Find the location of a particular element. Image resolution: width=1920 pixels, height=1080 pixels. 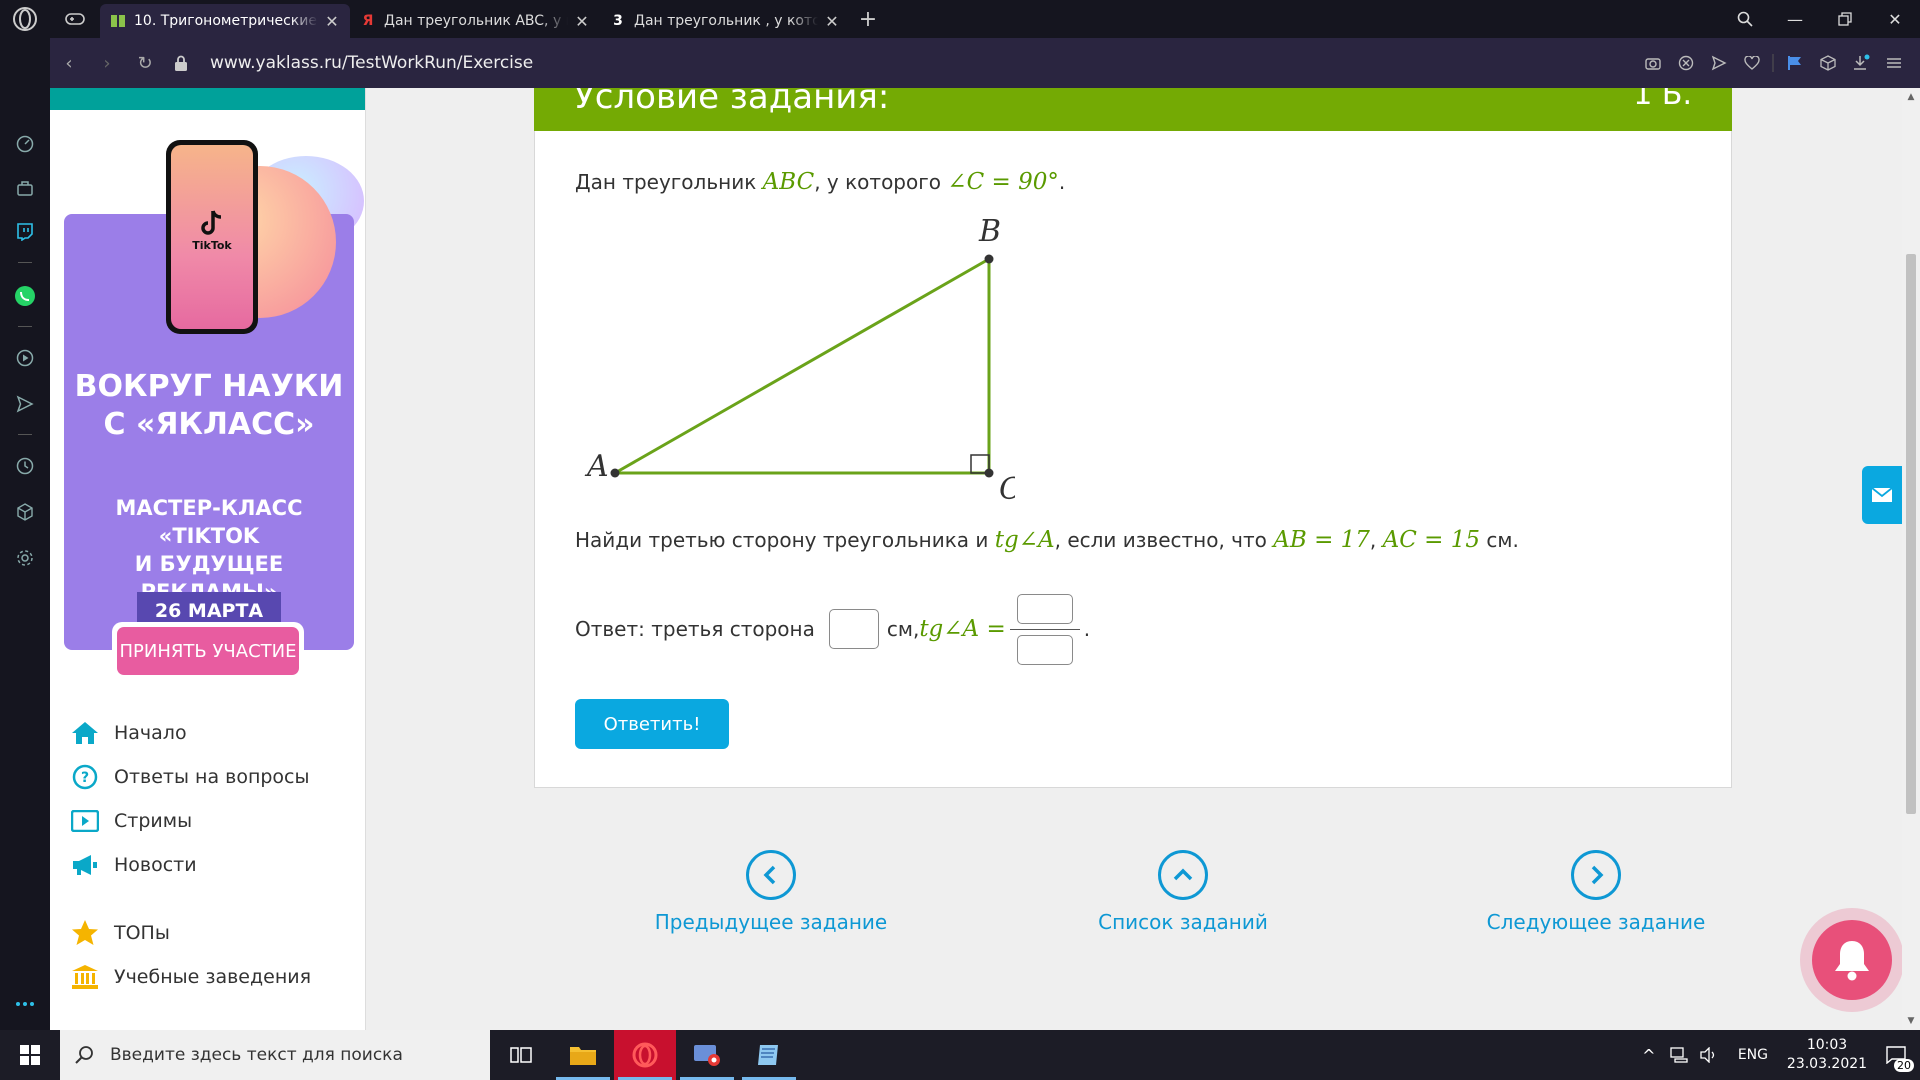

page-scrollbar: ▲ ▼ is located at coordinates (1911, 559).